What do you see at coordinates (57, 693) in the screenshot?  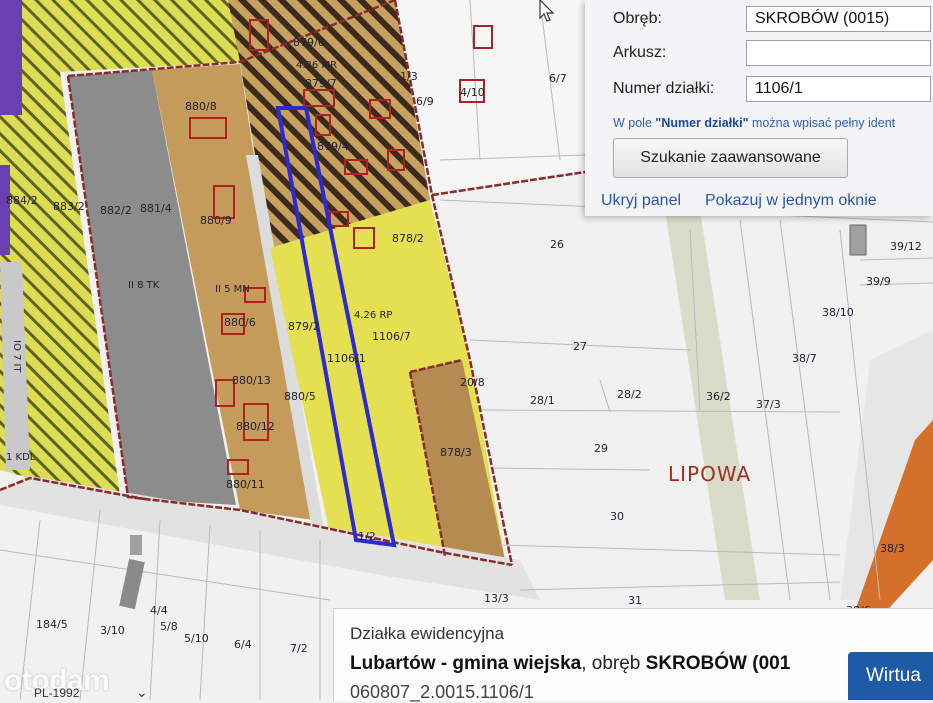 I see `bottom-left-text: PL-1992` at bounding box center [57, 693].